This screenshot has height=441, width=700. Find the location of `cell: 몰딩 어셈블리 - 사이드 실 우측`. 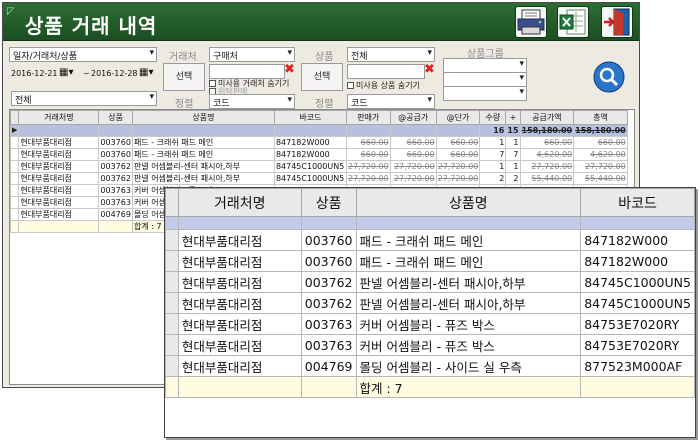

cell: 몰딩 어셈블리 - 사이드 실 우측 is located at coordinates (468, 366).